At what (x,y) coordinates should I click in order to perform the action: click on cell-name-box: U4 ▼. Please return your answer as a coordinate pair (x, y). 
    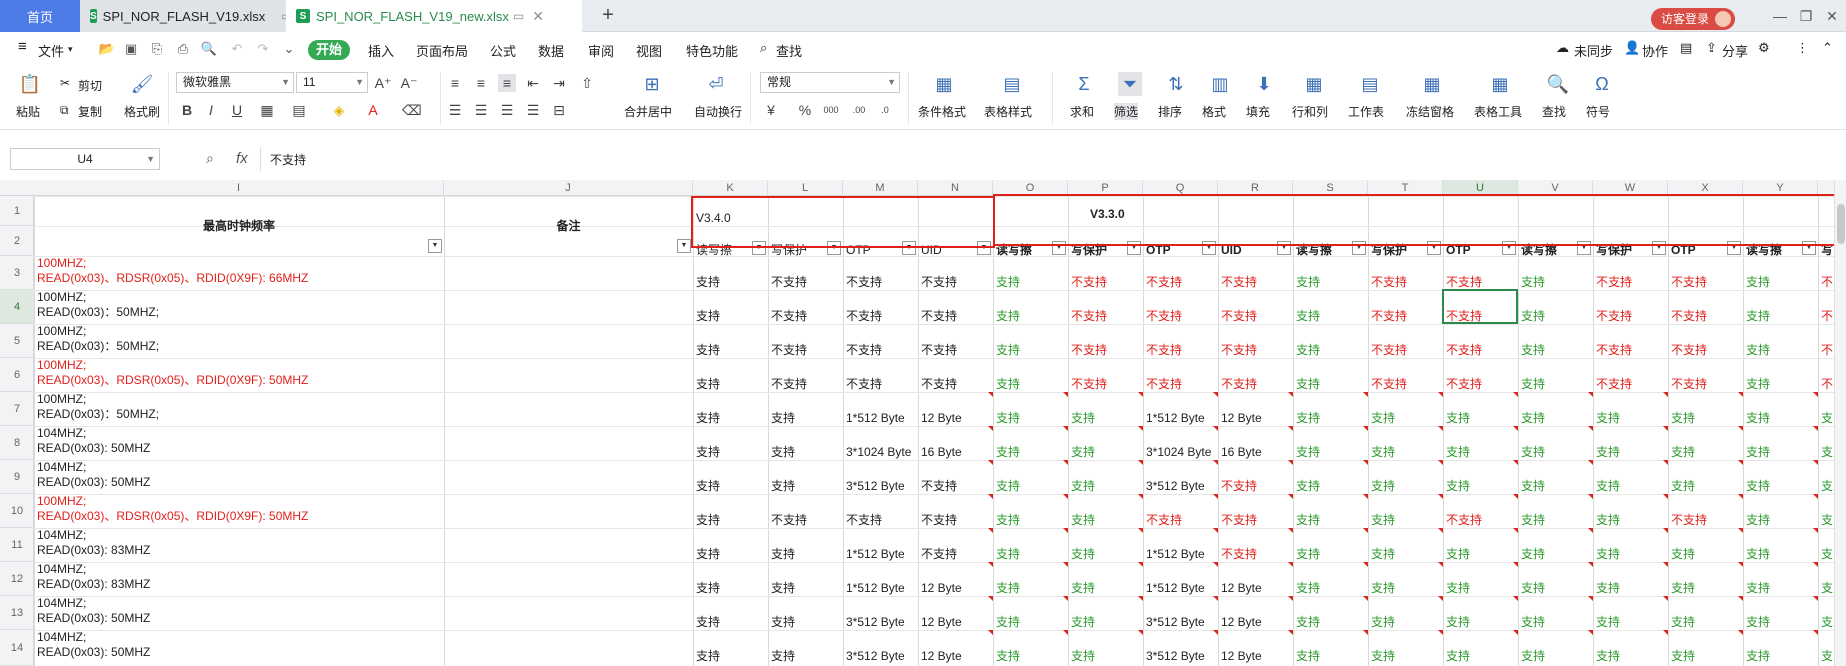
    Looking at the image, I should click on (85, 159).